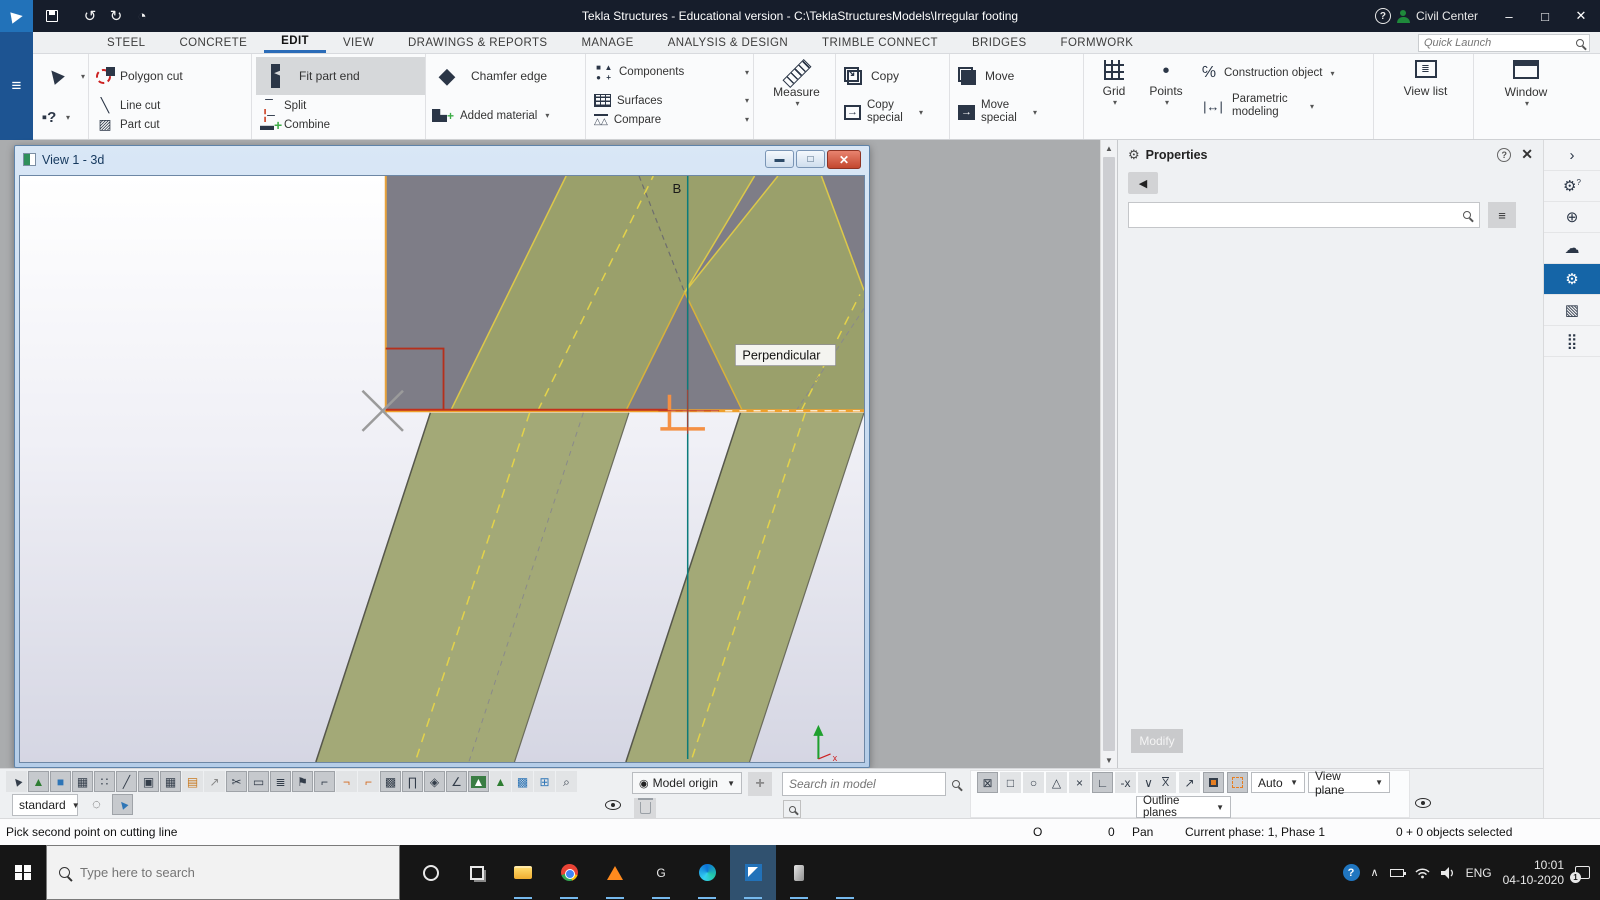 This screenshot has width=1600, height=900. Describe the element at coordinates (1157, 741) in the screenshot. I see `modify-button: Modify` at that location.